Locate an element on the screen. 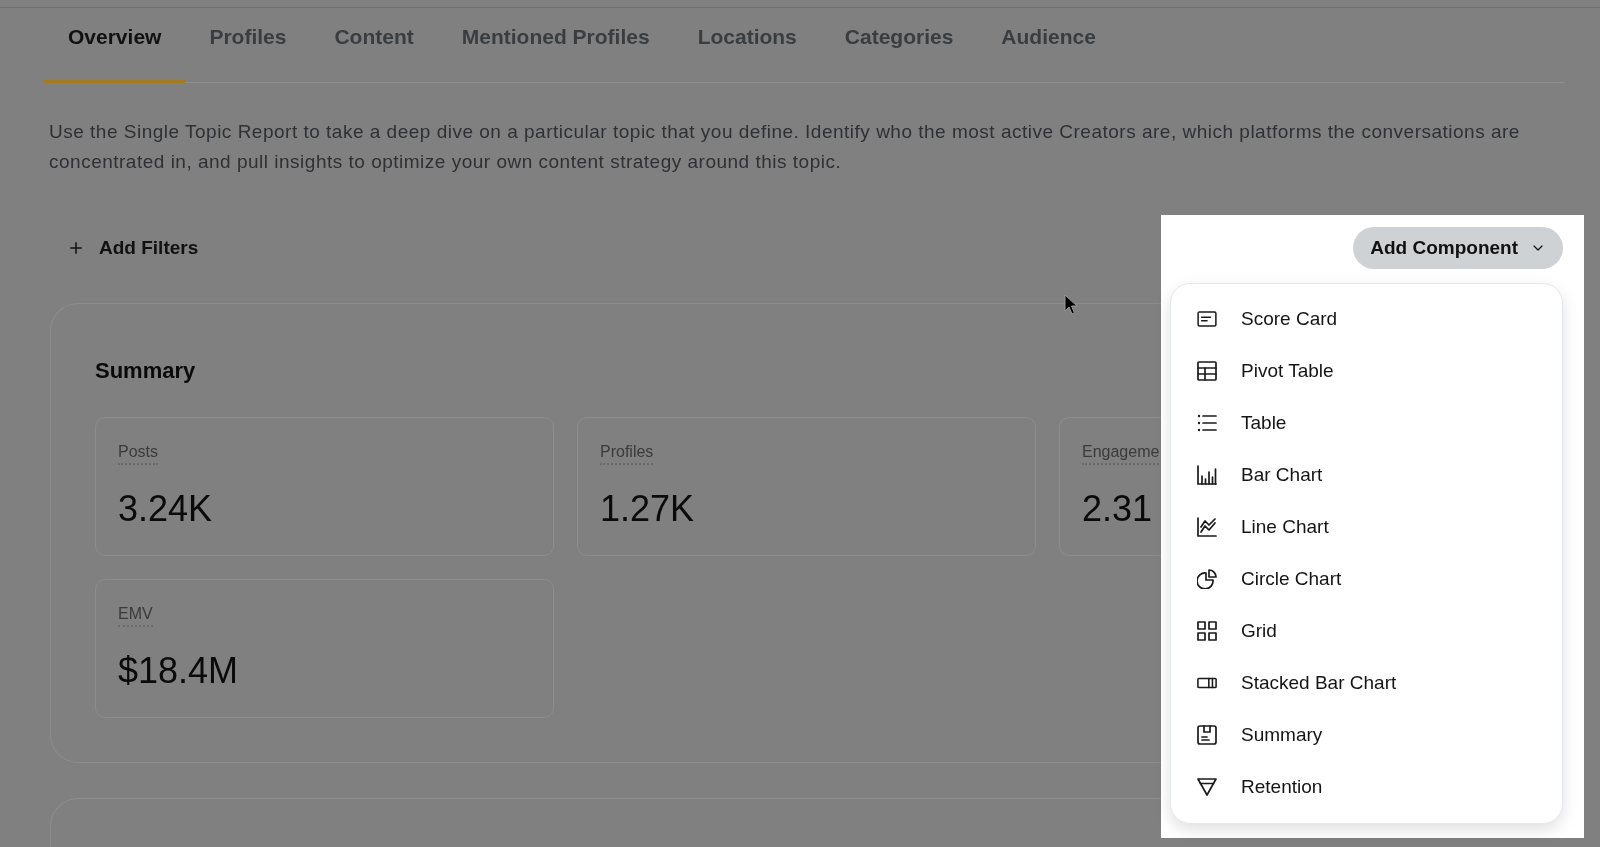  bar-chart-icon is located at coordinates (1207, 475).